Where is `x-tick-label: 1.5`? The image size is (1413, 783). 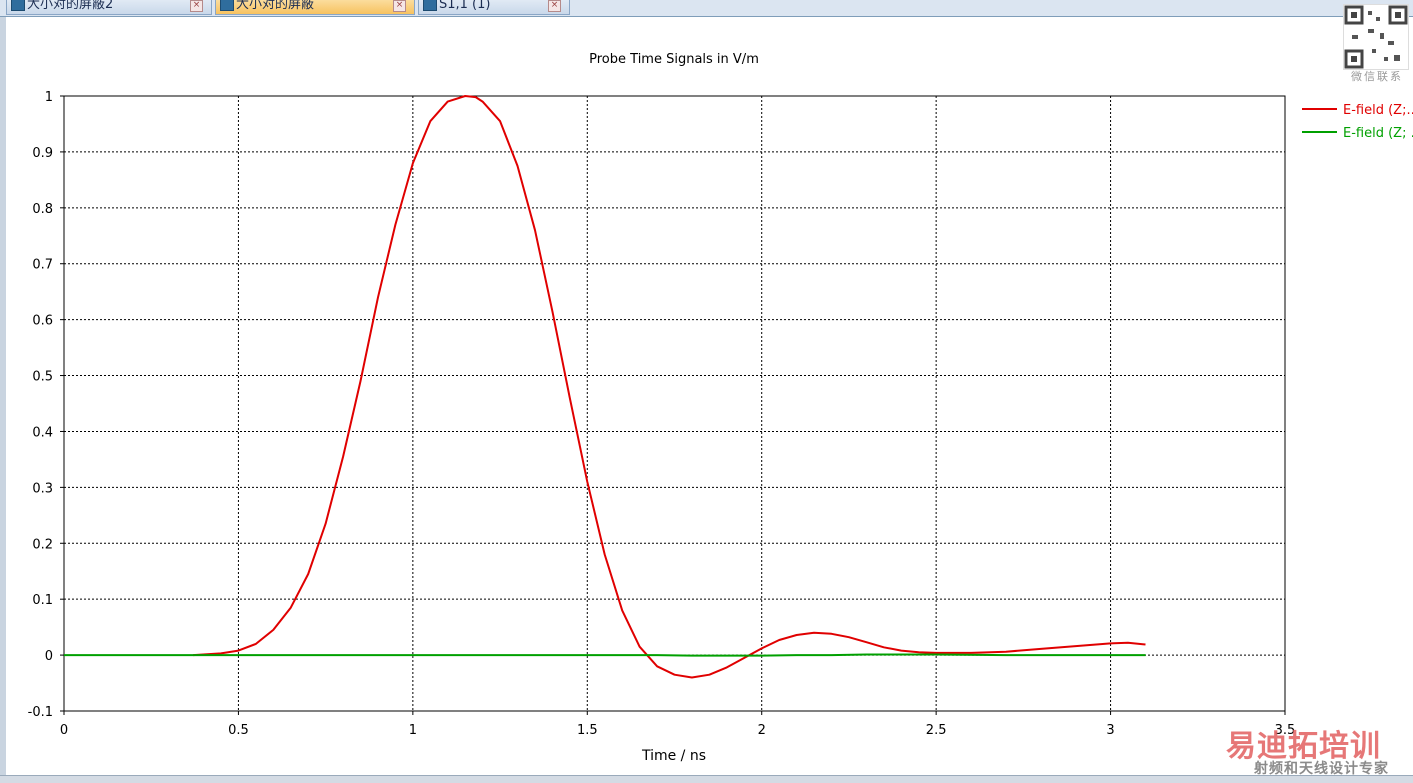
x-tick-label: 1.5 is located at coordinates (587, 730).